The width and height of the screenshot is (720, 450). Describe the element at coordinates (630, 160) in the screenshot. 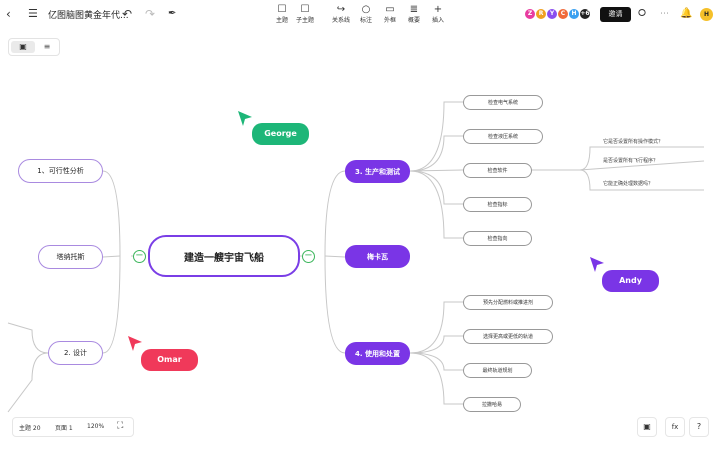

I see `note-text: 是否设置所有飞行程序？` at that location.